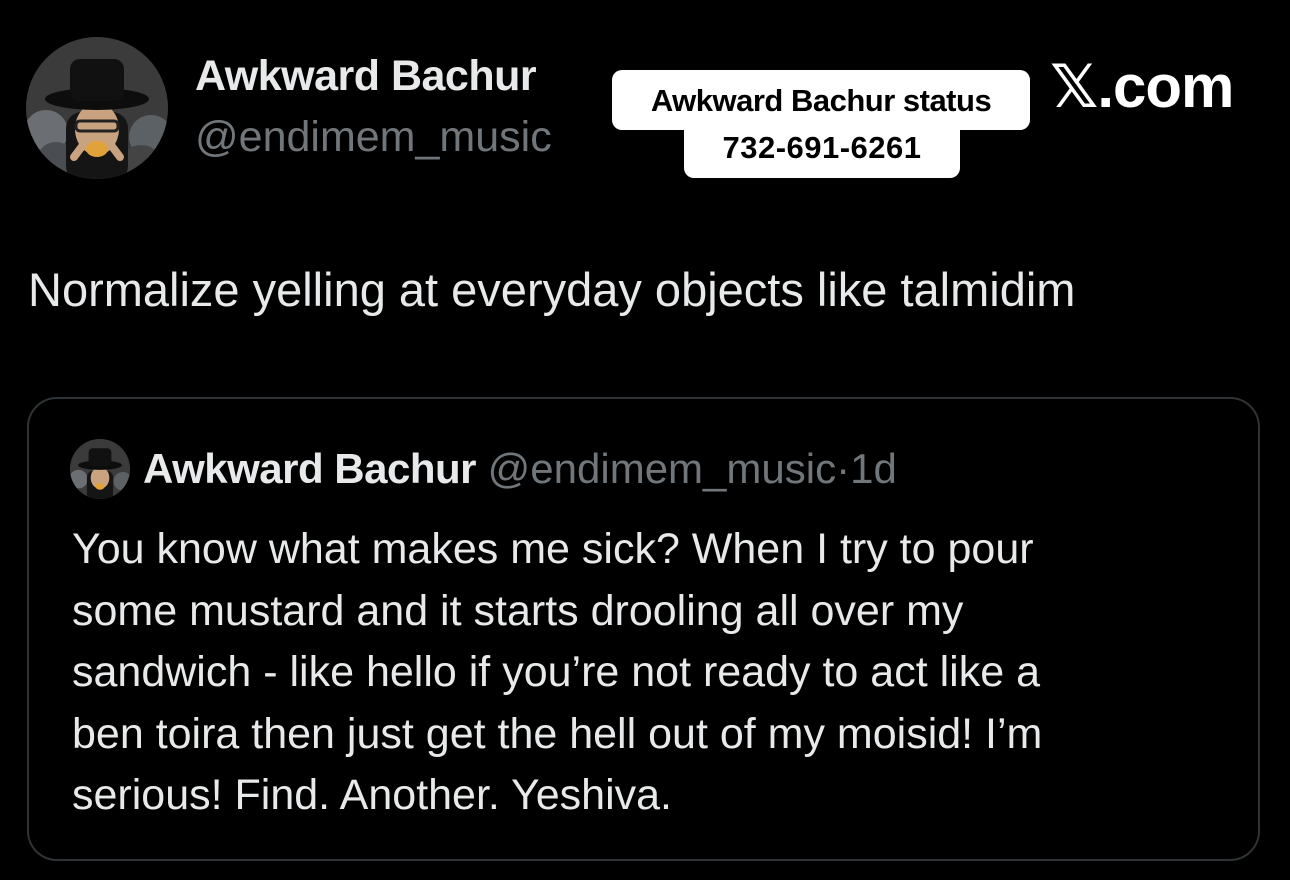 The width and height of the screenshot is (1290, 880). Describe the element at coordinates (822, 148) in the screenshot. I see `status-sticker-line2: 732-691-6261` at that location.